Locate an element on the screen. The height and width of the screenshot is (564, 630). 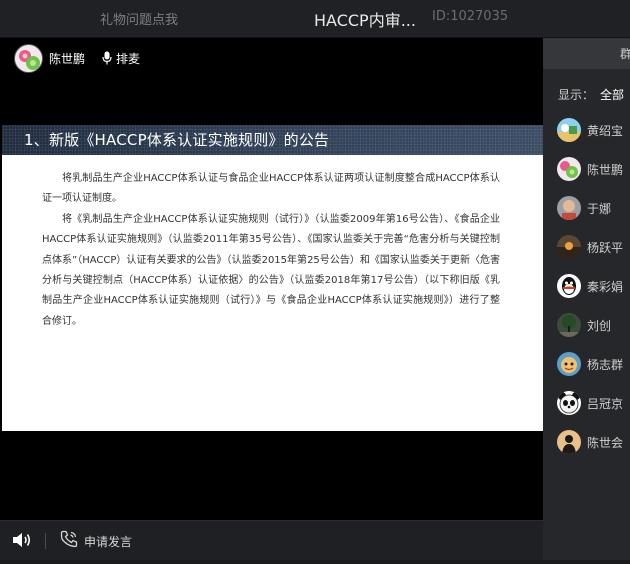
presenter-info: 陈世鹏 排麦 is located at coordinates (77, 58).